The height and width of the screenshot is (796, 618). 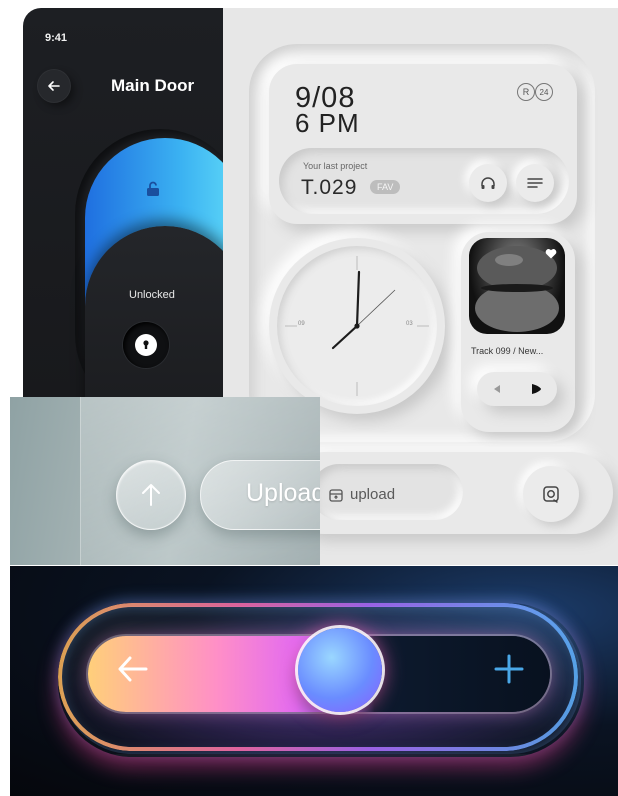 I want to click on badge-24: 24, so click(x=544, y=92).